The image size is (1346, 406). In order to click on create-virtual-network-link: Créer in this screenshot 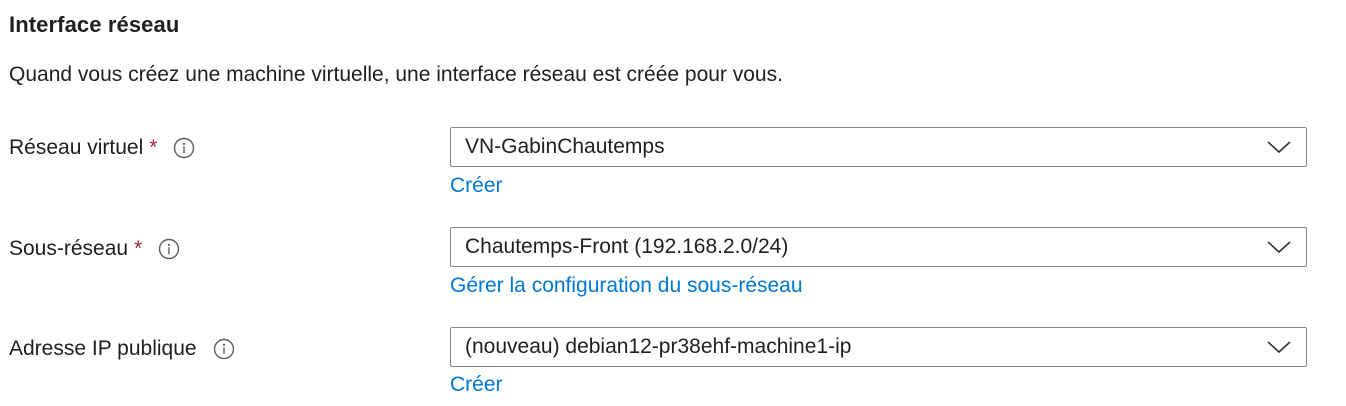, I will do `click(476, 186)`.